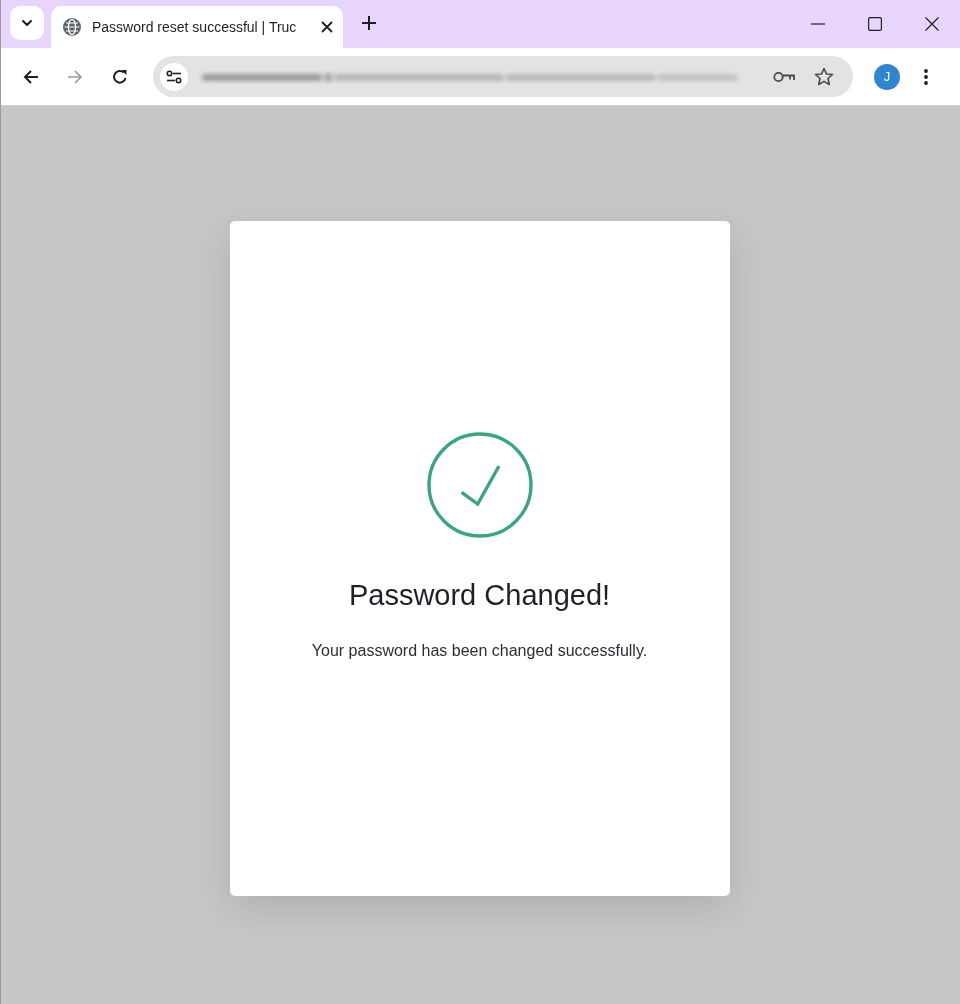 The image size is (960, 1004). I want to click on chevron-down-icon, so click(27, 23).